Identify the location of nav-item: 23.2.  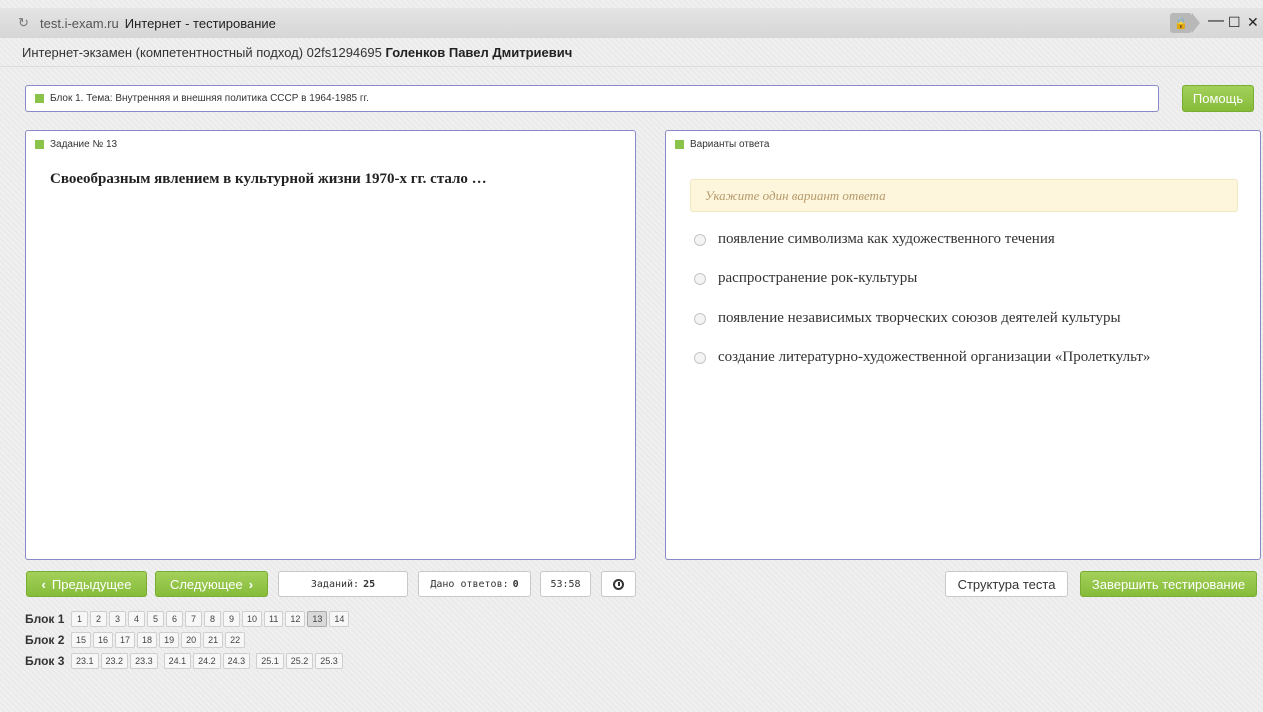
(114, 661).